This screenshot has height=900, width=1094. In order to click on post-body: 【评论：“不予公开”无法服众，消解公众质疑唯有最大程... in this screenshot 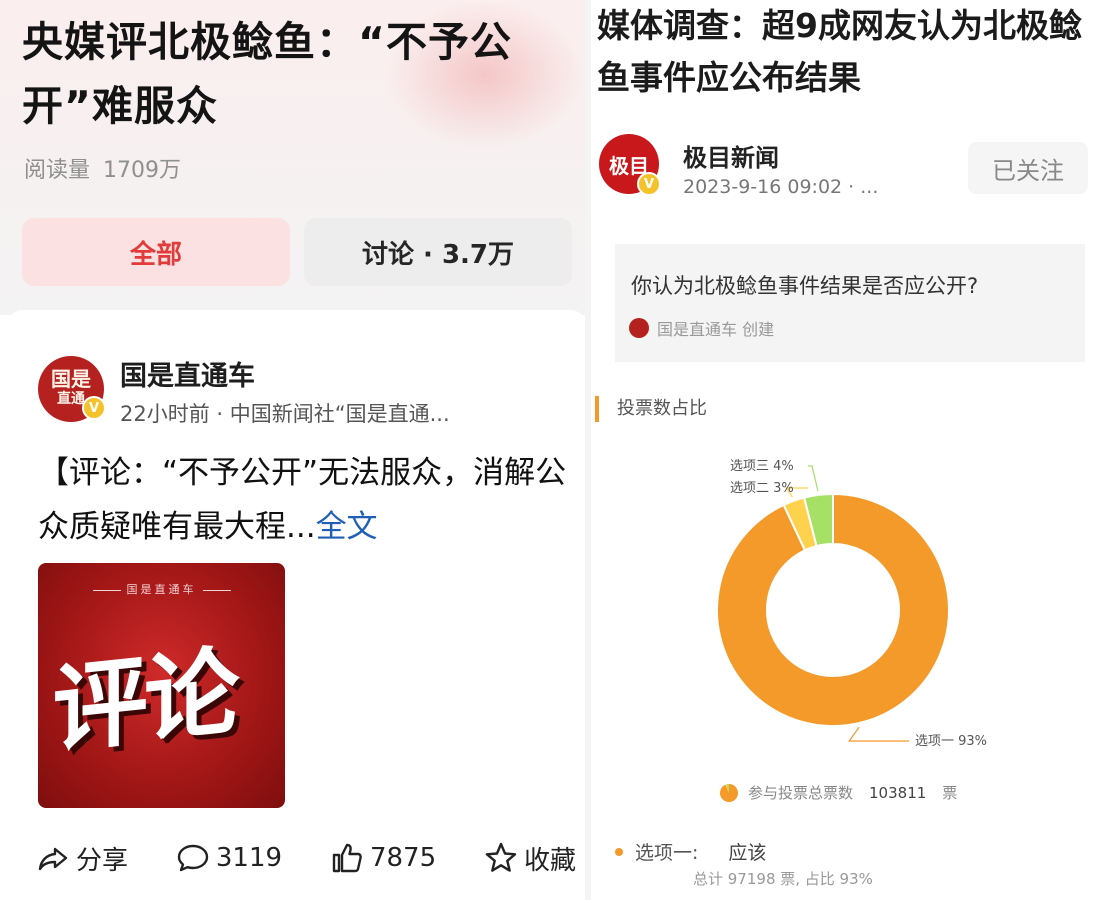, I will do `click(302, 500)`.